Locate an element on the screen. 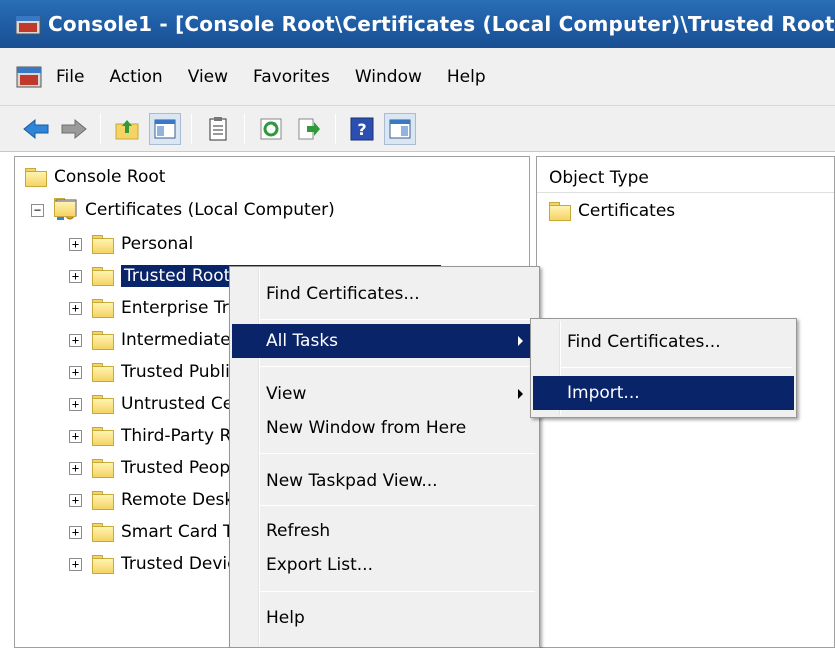 This screenshot has height=648, width=835. tree-item-label: Certificates (Local Computer) is located at coordinates (210, 210).